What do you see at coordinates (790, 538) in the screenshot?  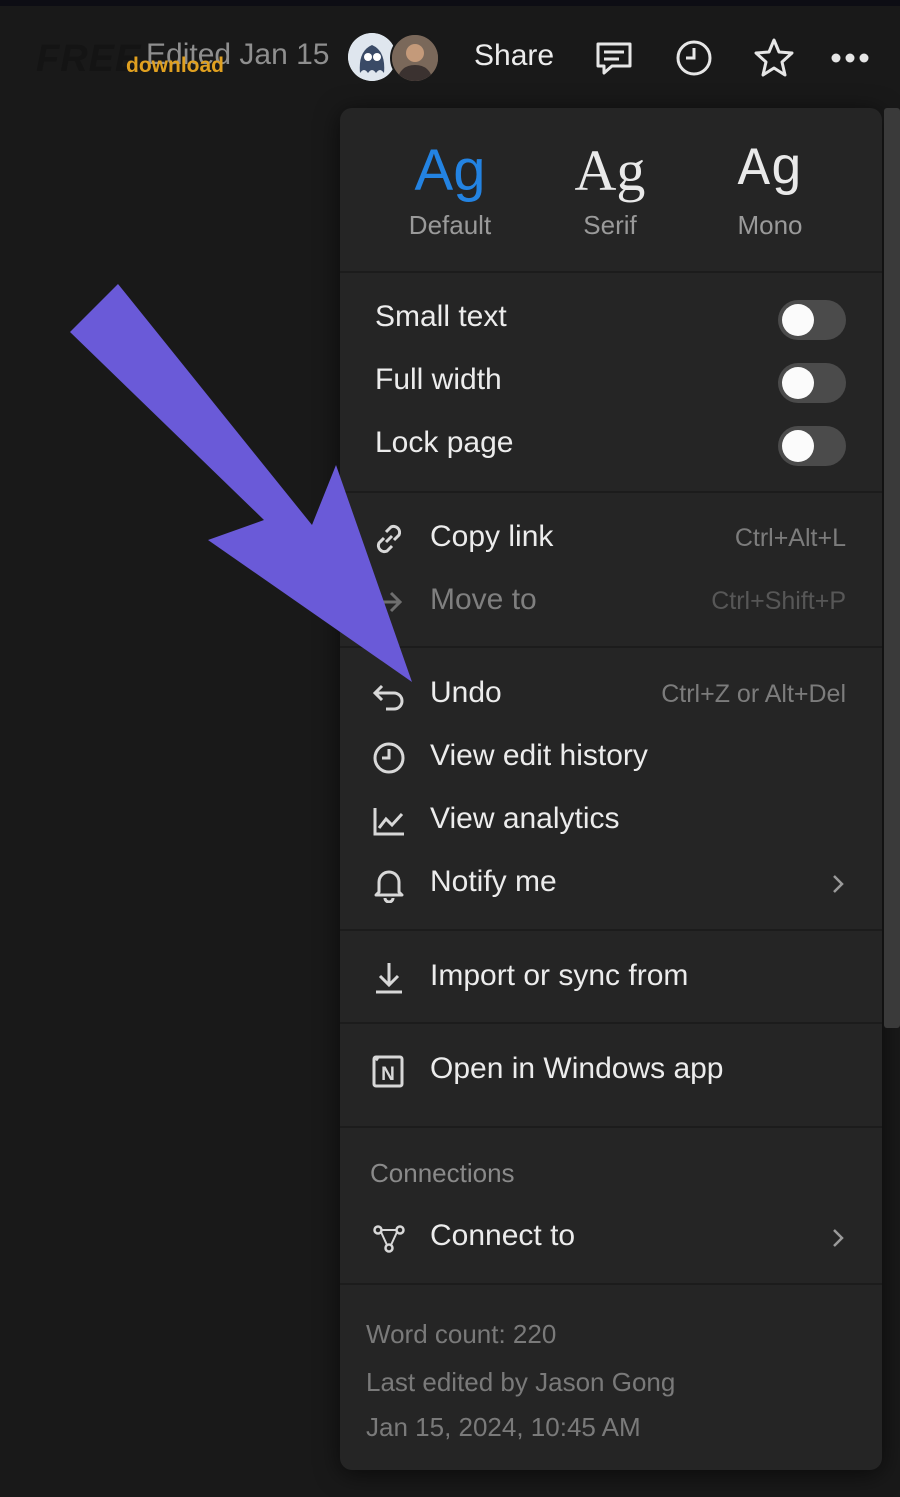 I see `shortcut-hint: Ctrl+Alt+L` at bounding box center [790, 538].